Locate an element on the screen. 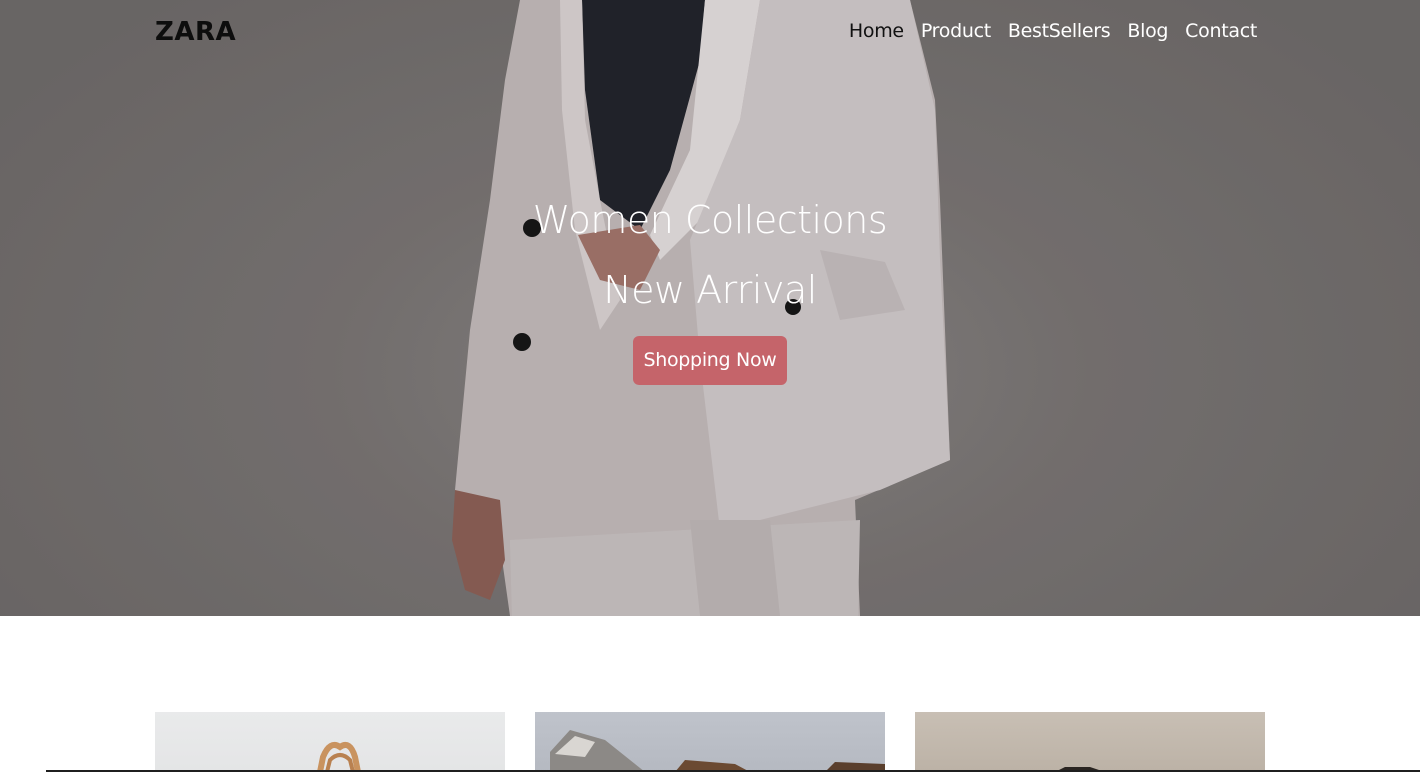 This screenshot has height=772, width=1420. brand-logo: ZARA is located at coordinates (195, 32).